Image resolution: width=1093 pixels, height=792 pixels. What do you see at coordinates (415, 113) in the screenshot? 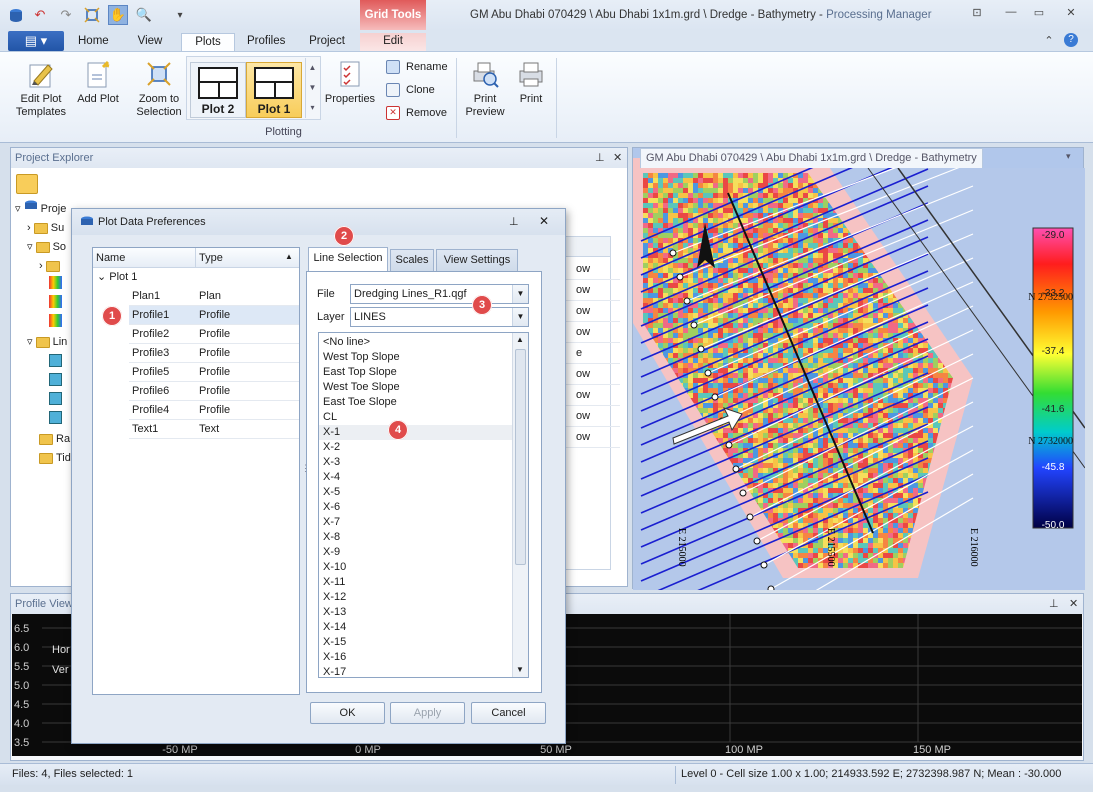
I see `remove-button: ✕ Remove` at bounding box center [415, 113].